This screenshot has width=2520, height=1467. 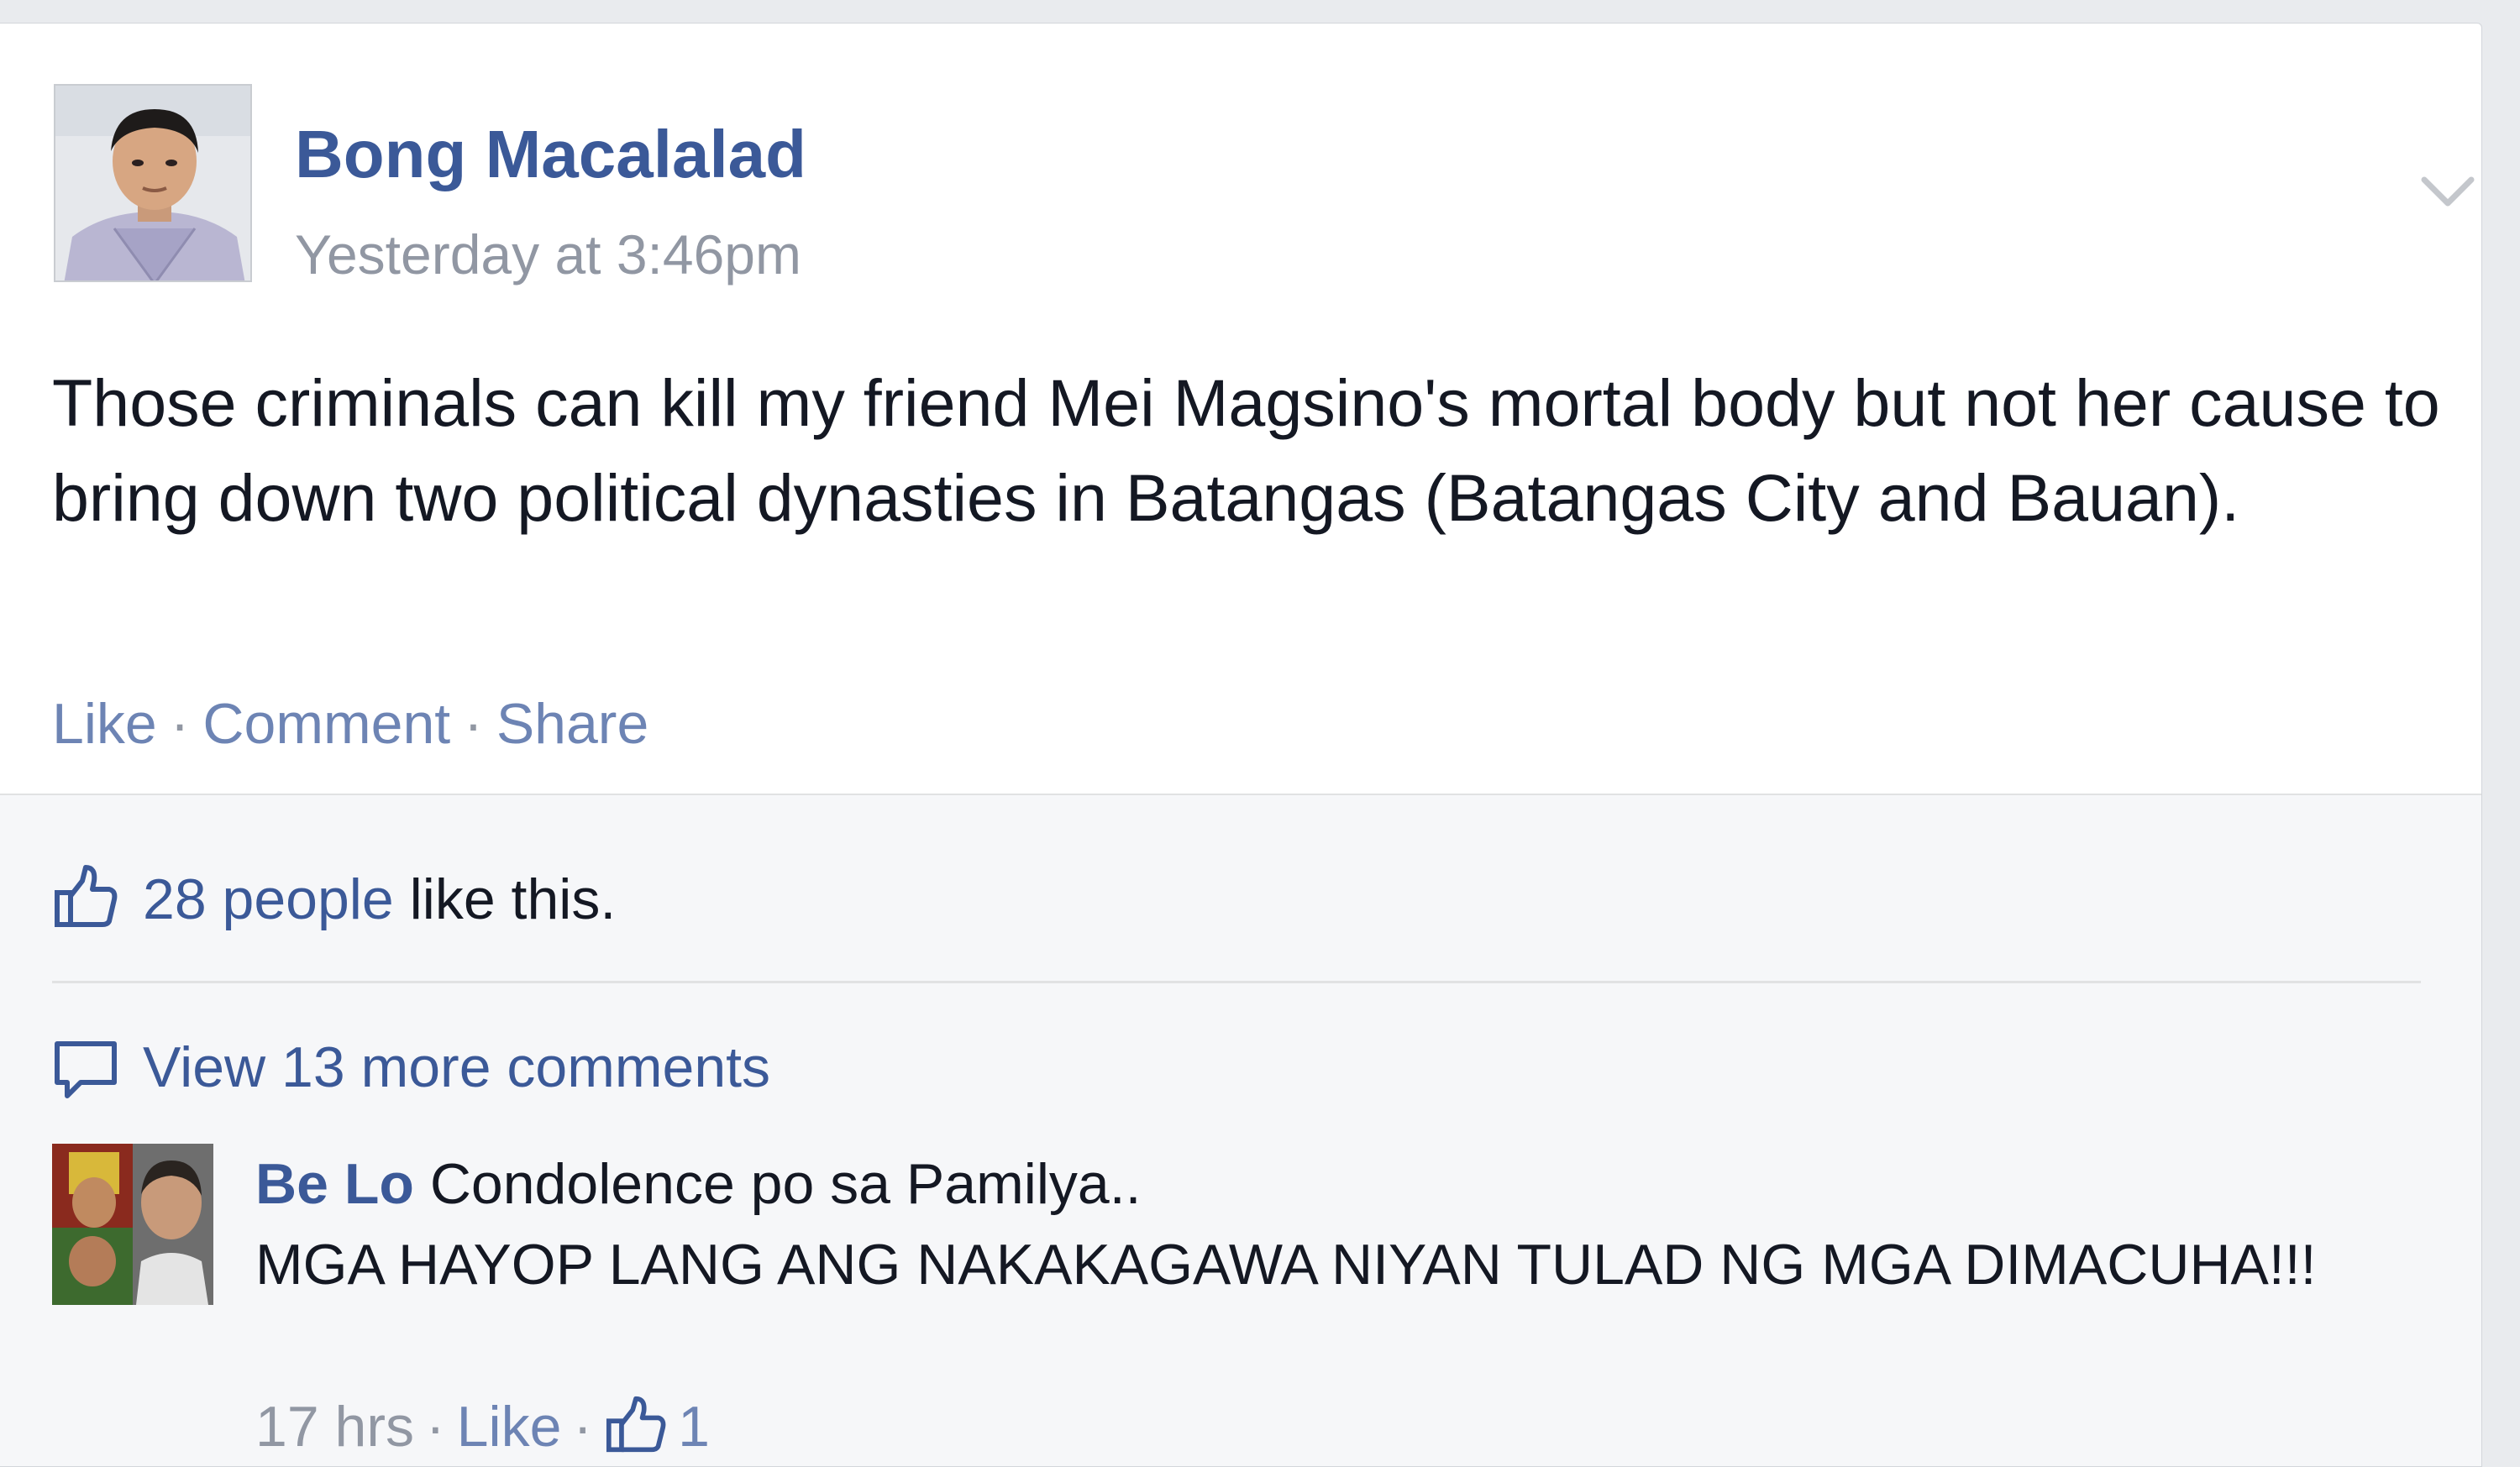 What do you see at coordinates (104, 724) in the screenshot?
I see `like-link: Like` at bounding box center [104, 724].